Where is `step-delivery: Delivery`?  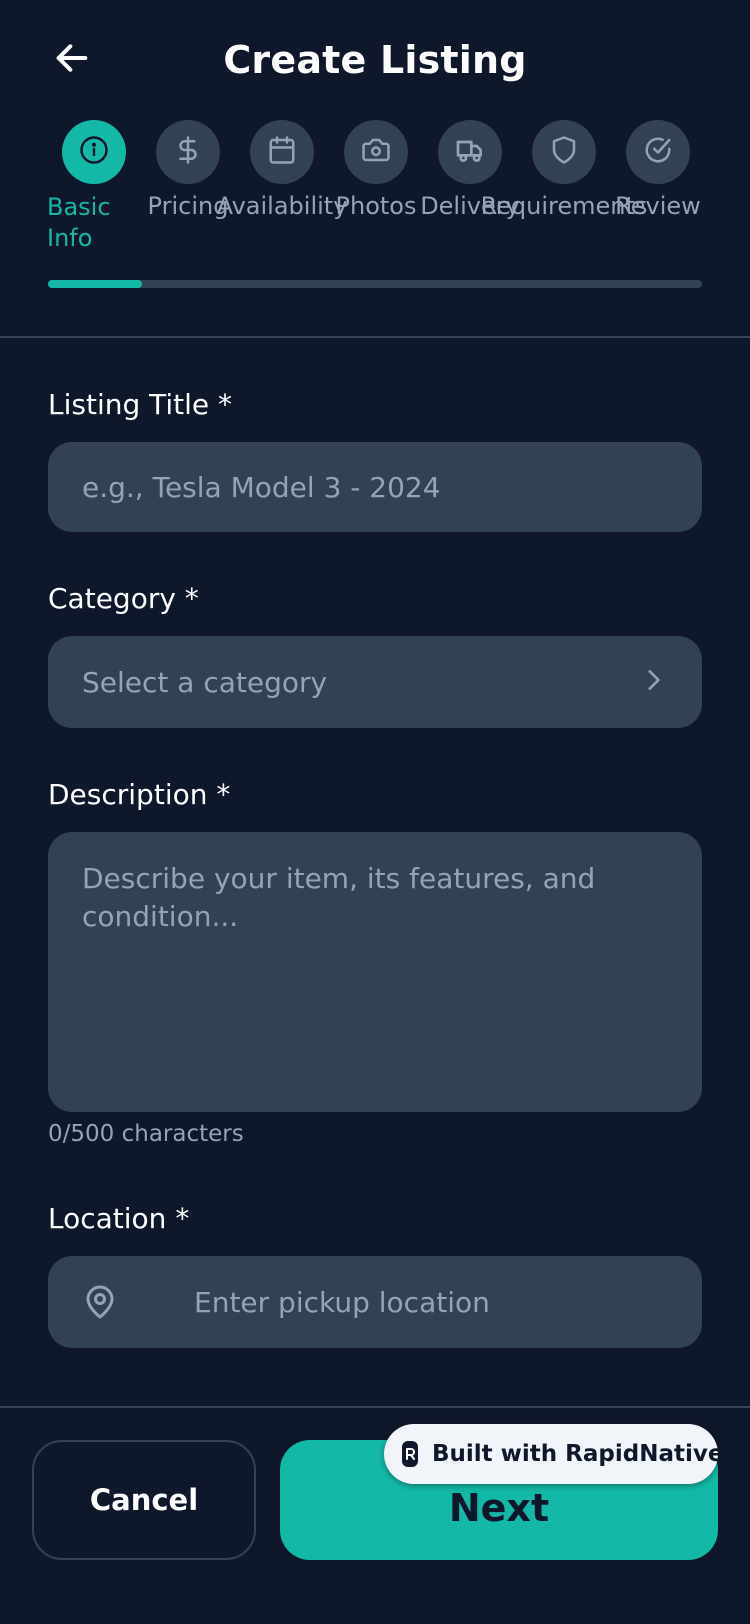 step-delivery: Delivery is located at coordinates (470, 170).